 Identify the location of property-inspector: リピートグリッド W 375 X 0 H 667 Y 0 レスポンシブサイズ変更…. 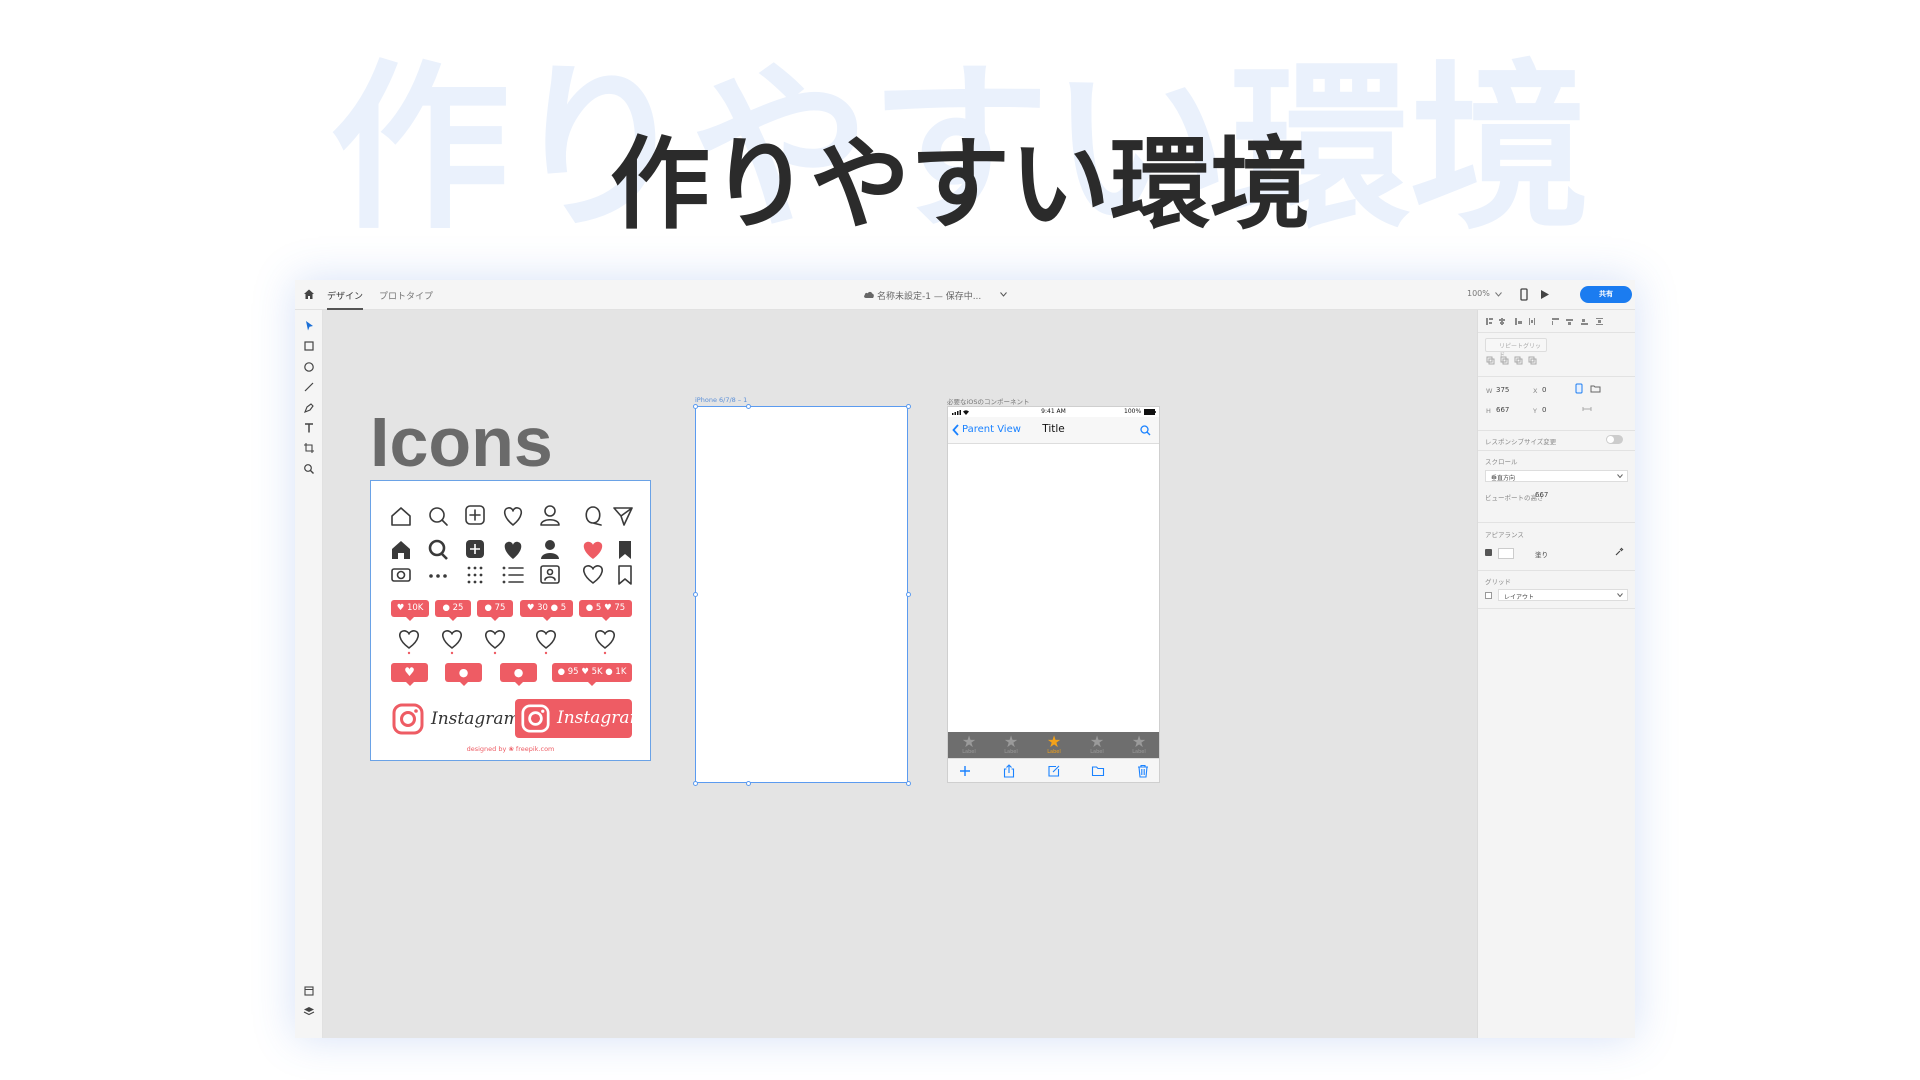
(1556, 674).